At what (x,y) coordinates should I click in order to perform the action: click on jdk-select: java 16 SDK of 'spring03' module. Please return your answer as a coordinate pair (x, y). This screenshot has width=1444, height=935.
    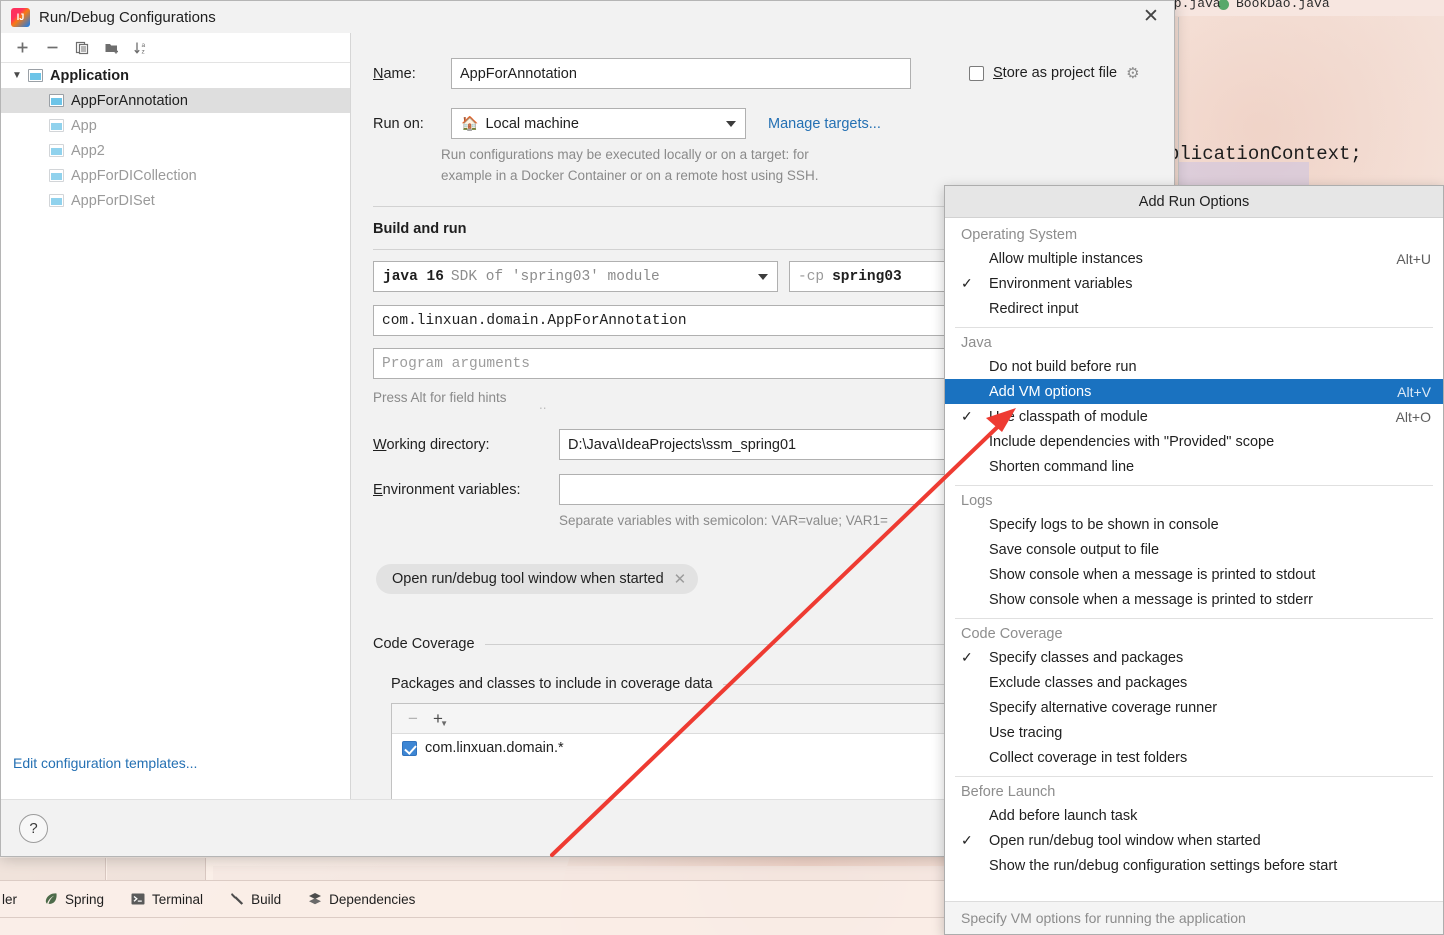
    Looking at the image, I should click on (575, 276).